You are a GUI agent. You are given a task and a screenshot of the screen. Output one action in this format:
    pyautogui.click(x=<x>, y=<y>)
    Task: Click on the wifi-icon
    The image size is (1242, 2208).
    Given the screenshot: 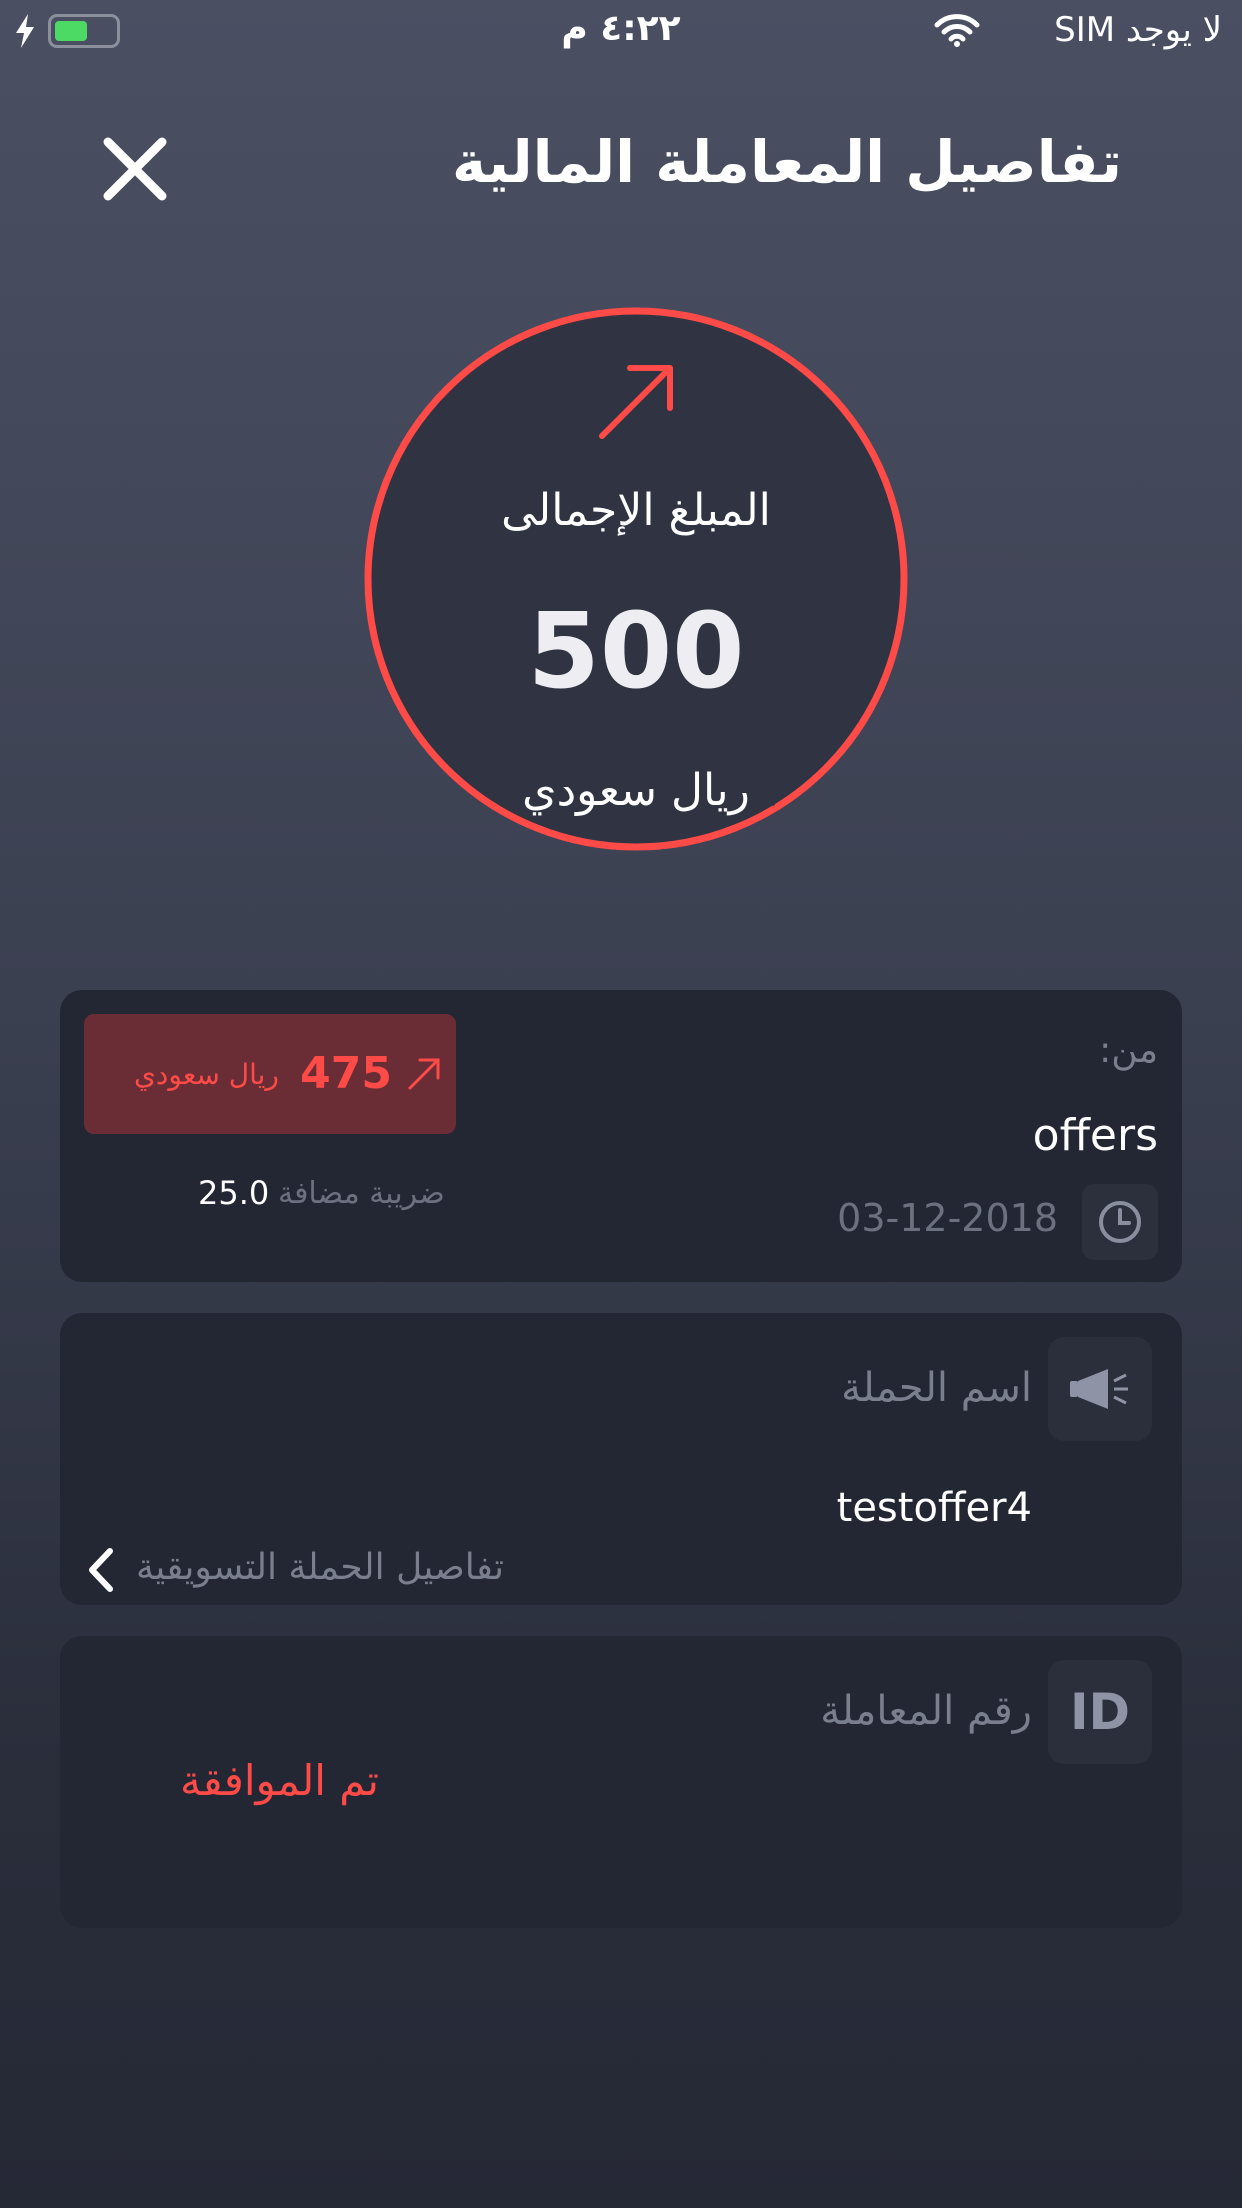 What is the action you would take?
    pyautogui.click(x=957, y=30)
    